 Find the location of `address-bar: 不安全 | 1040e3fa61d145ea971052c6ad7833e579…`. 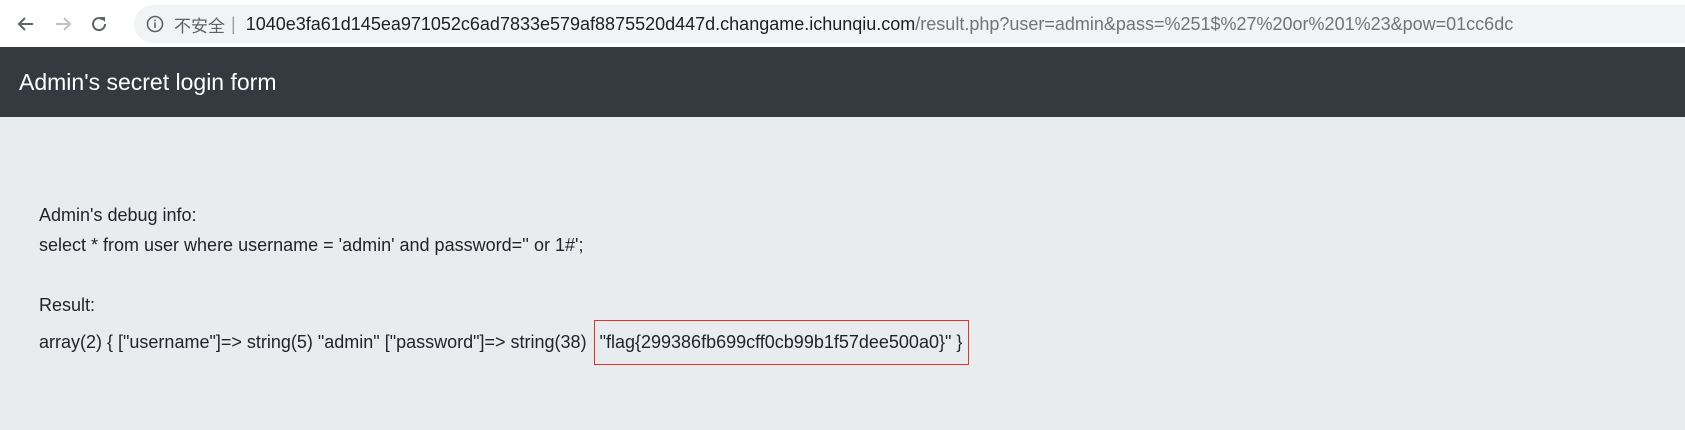

address-bar: 不安全 | 1040e3fa61d145ea971052c6ad7833e579… is located at coordinates (909, 24).